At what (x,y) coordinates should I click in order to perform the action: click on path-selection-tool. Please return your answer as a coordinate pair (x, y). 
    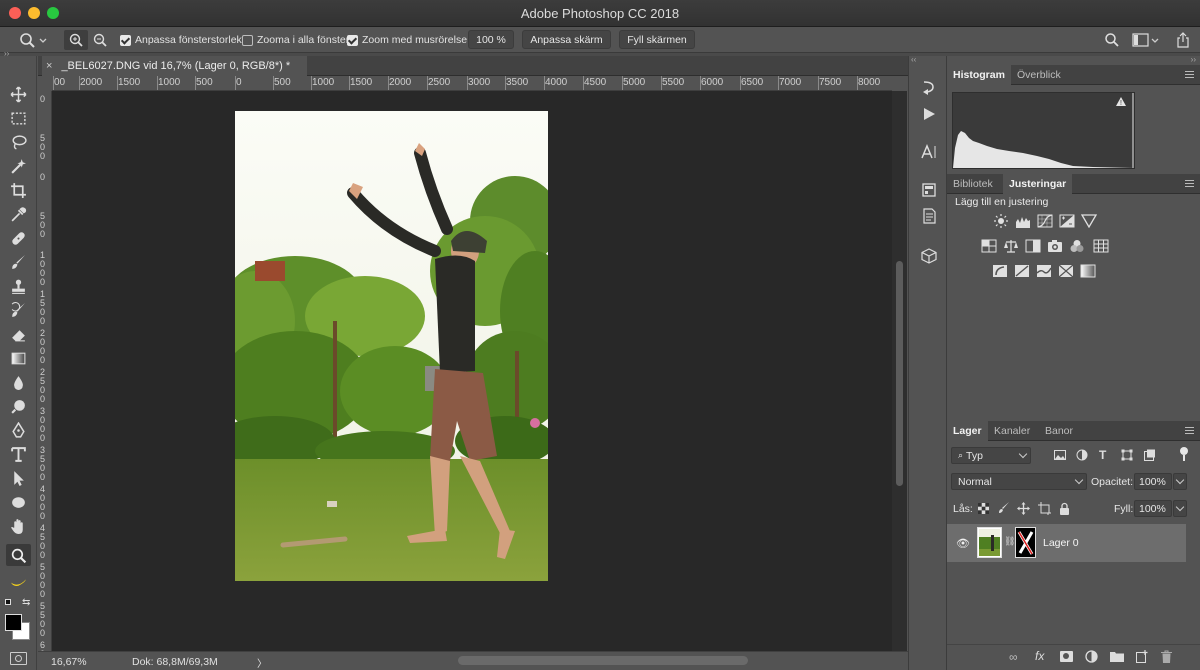
    Looking at the image, I should click on (18, 478).